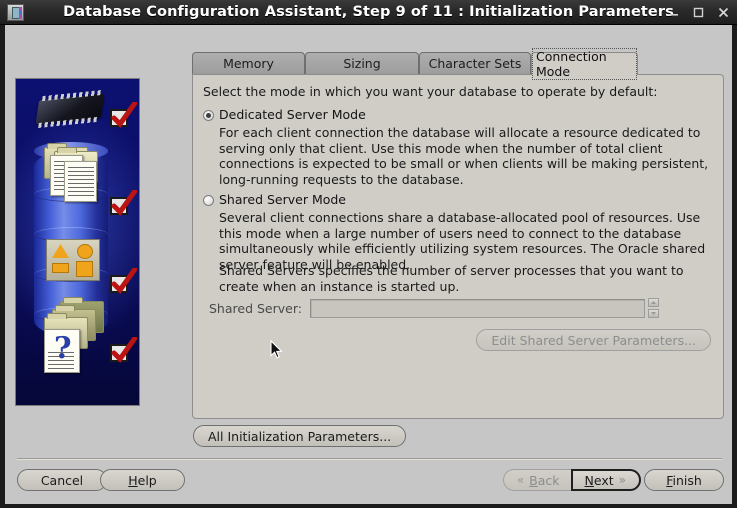 This screenshot has height=508, width=737. I want to click on help-label: Help, so click(142, 480).